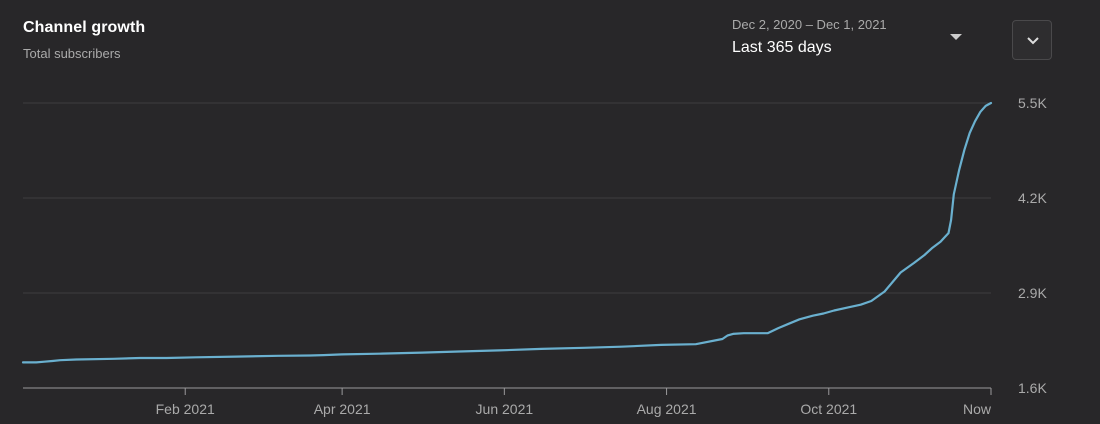 The height and width of the screenshot is (424, 1100). Describe the element at coordinates (342, 409) in the screenshot. I see `x-tick-label: Apr 2021` at that location.